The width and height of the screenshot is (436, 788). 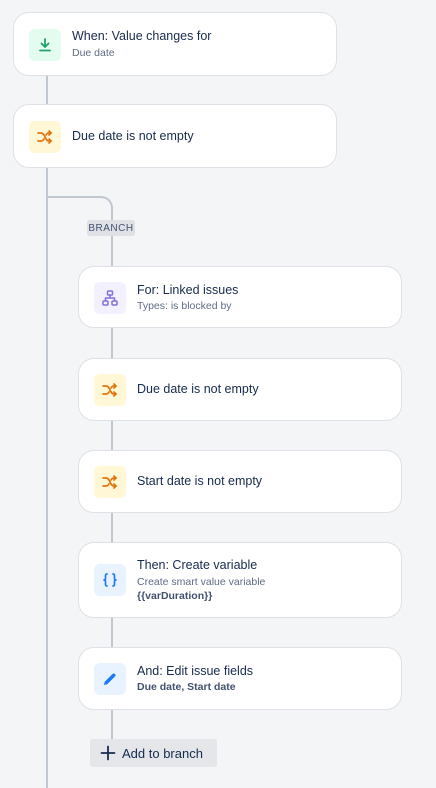 What do you see at coordinates (200, 481) in the screenshot?
I see `branch-start-condition-title: Start date is not empty` at bounding box center [200, 481].